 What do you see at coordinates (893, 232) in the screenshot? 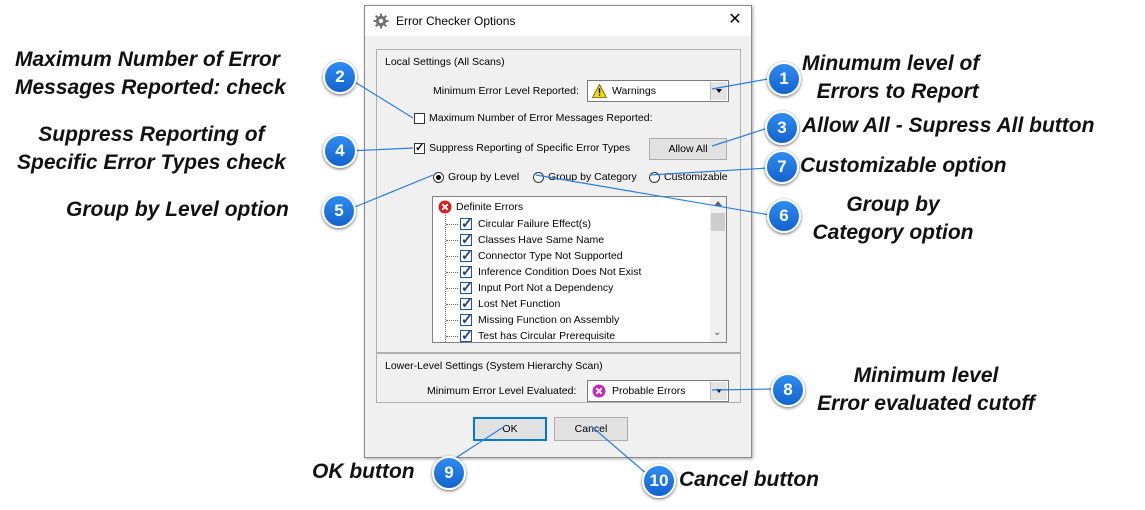
I see `callout-6-line2: Category option` at bounding box center [893, 232].